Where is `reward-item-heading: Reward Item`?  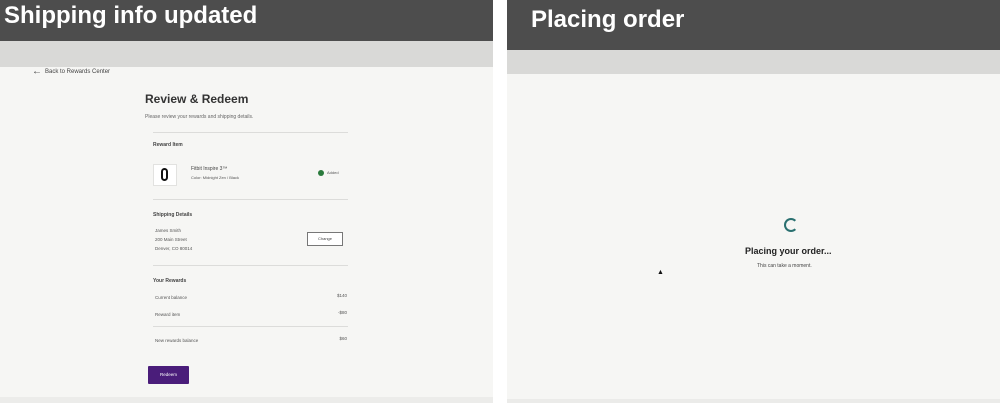 reward-item-heading: Reward Item is located at coordinates (168, 145).